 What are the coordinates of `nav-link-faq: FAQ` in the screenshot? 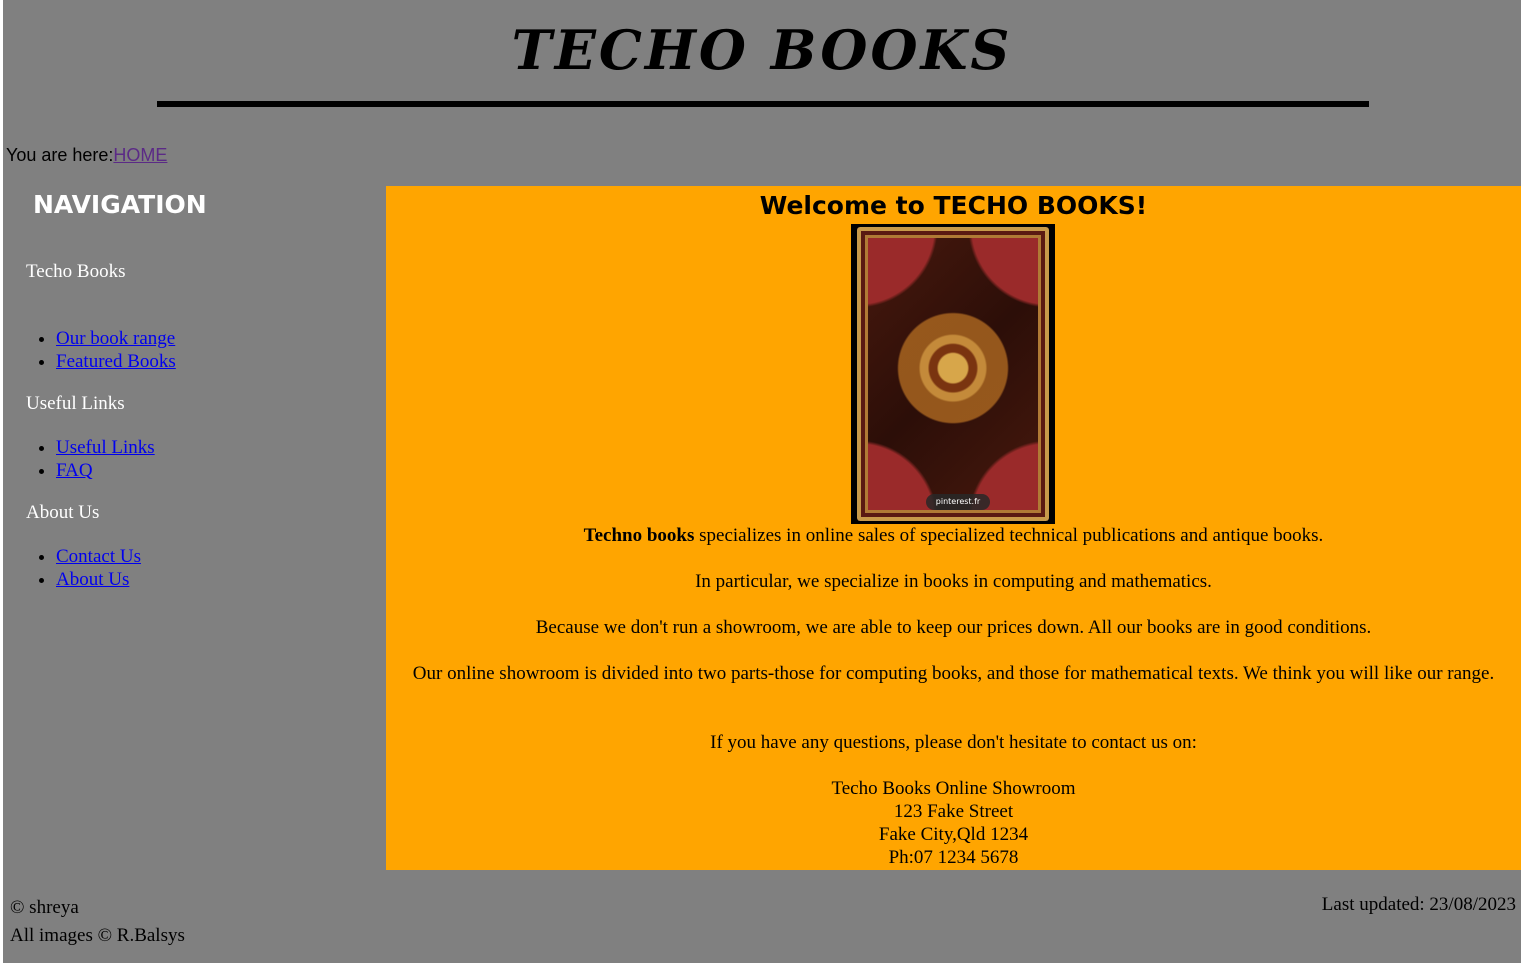 It's located at (74, 470).